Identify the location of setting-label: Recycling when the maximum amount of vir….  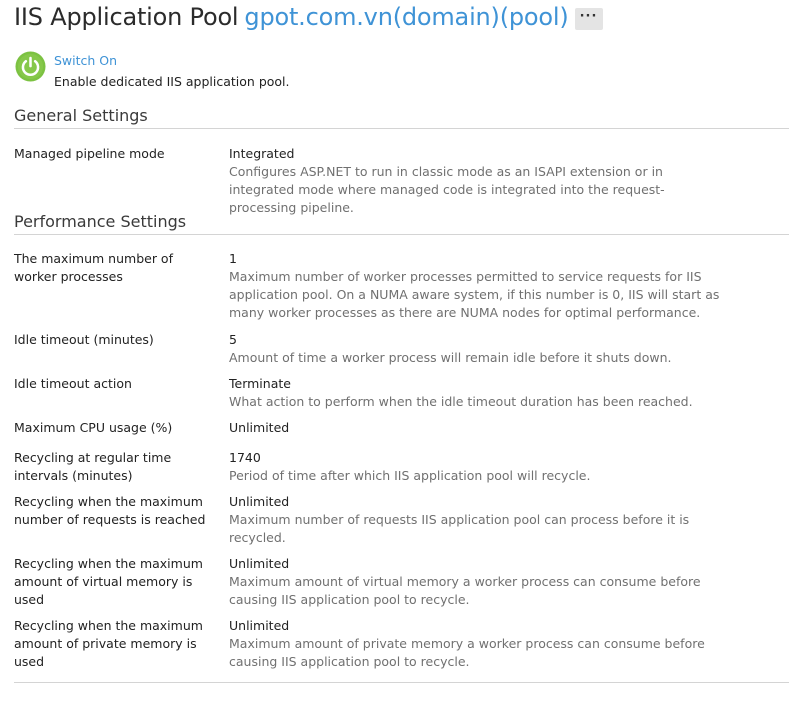
(108, 581).